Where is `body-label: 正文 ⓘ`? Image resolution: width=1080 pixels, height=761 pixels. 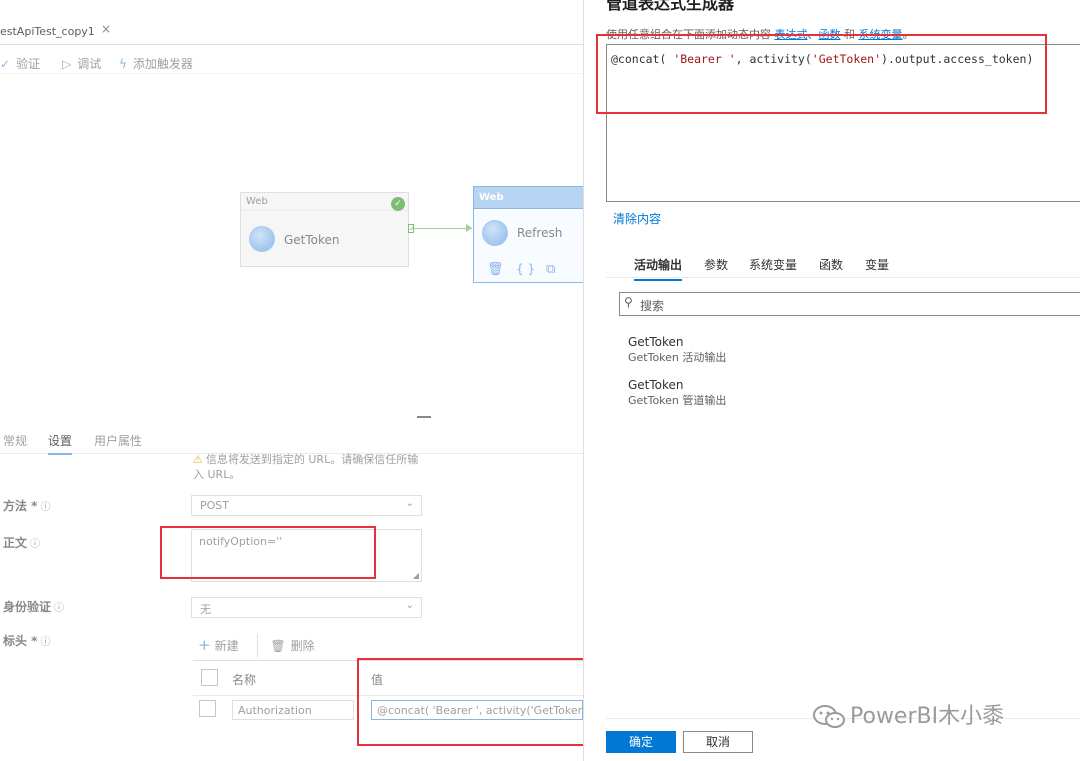 body-label: 正文 ⓘ is located at coordinates (22, 543).